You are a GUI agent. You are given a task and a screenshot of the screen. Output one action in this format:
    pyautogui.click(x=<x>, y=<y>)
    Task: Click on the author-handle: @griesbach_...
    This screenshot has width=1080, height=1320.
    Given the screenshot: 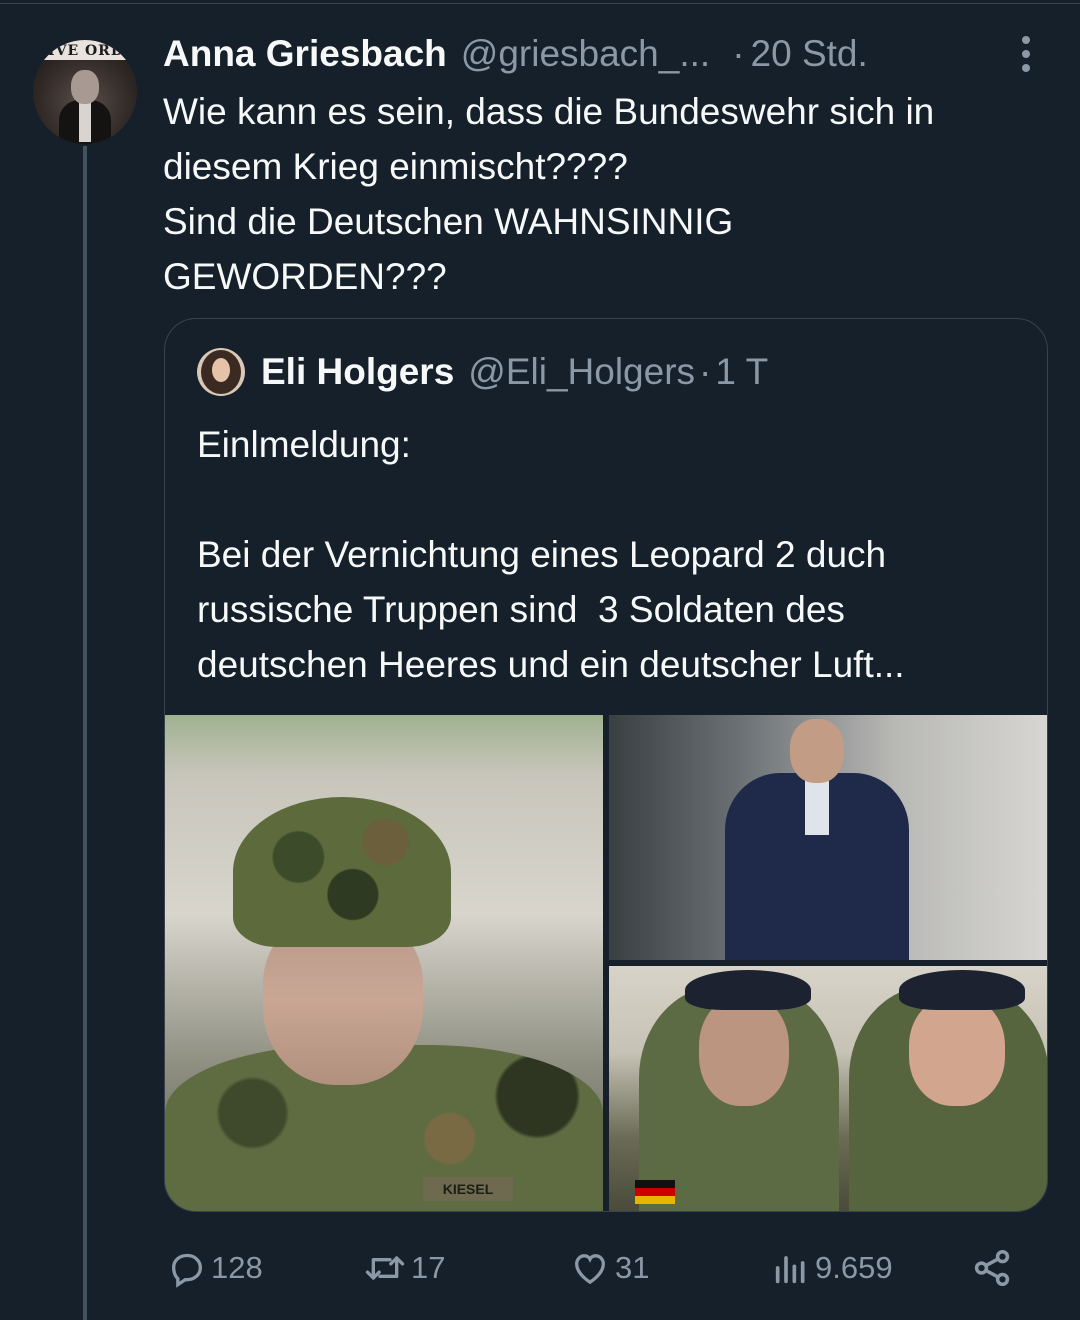 What is the action you would take?
    pyautogui.click(x=585, y=54)
    